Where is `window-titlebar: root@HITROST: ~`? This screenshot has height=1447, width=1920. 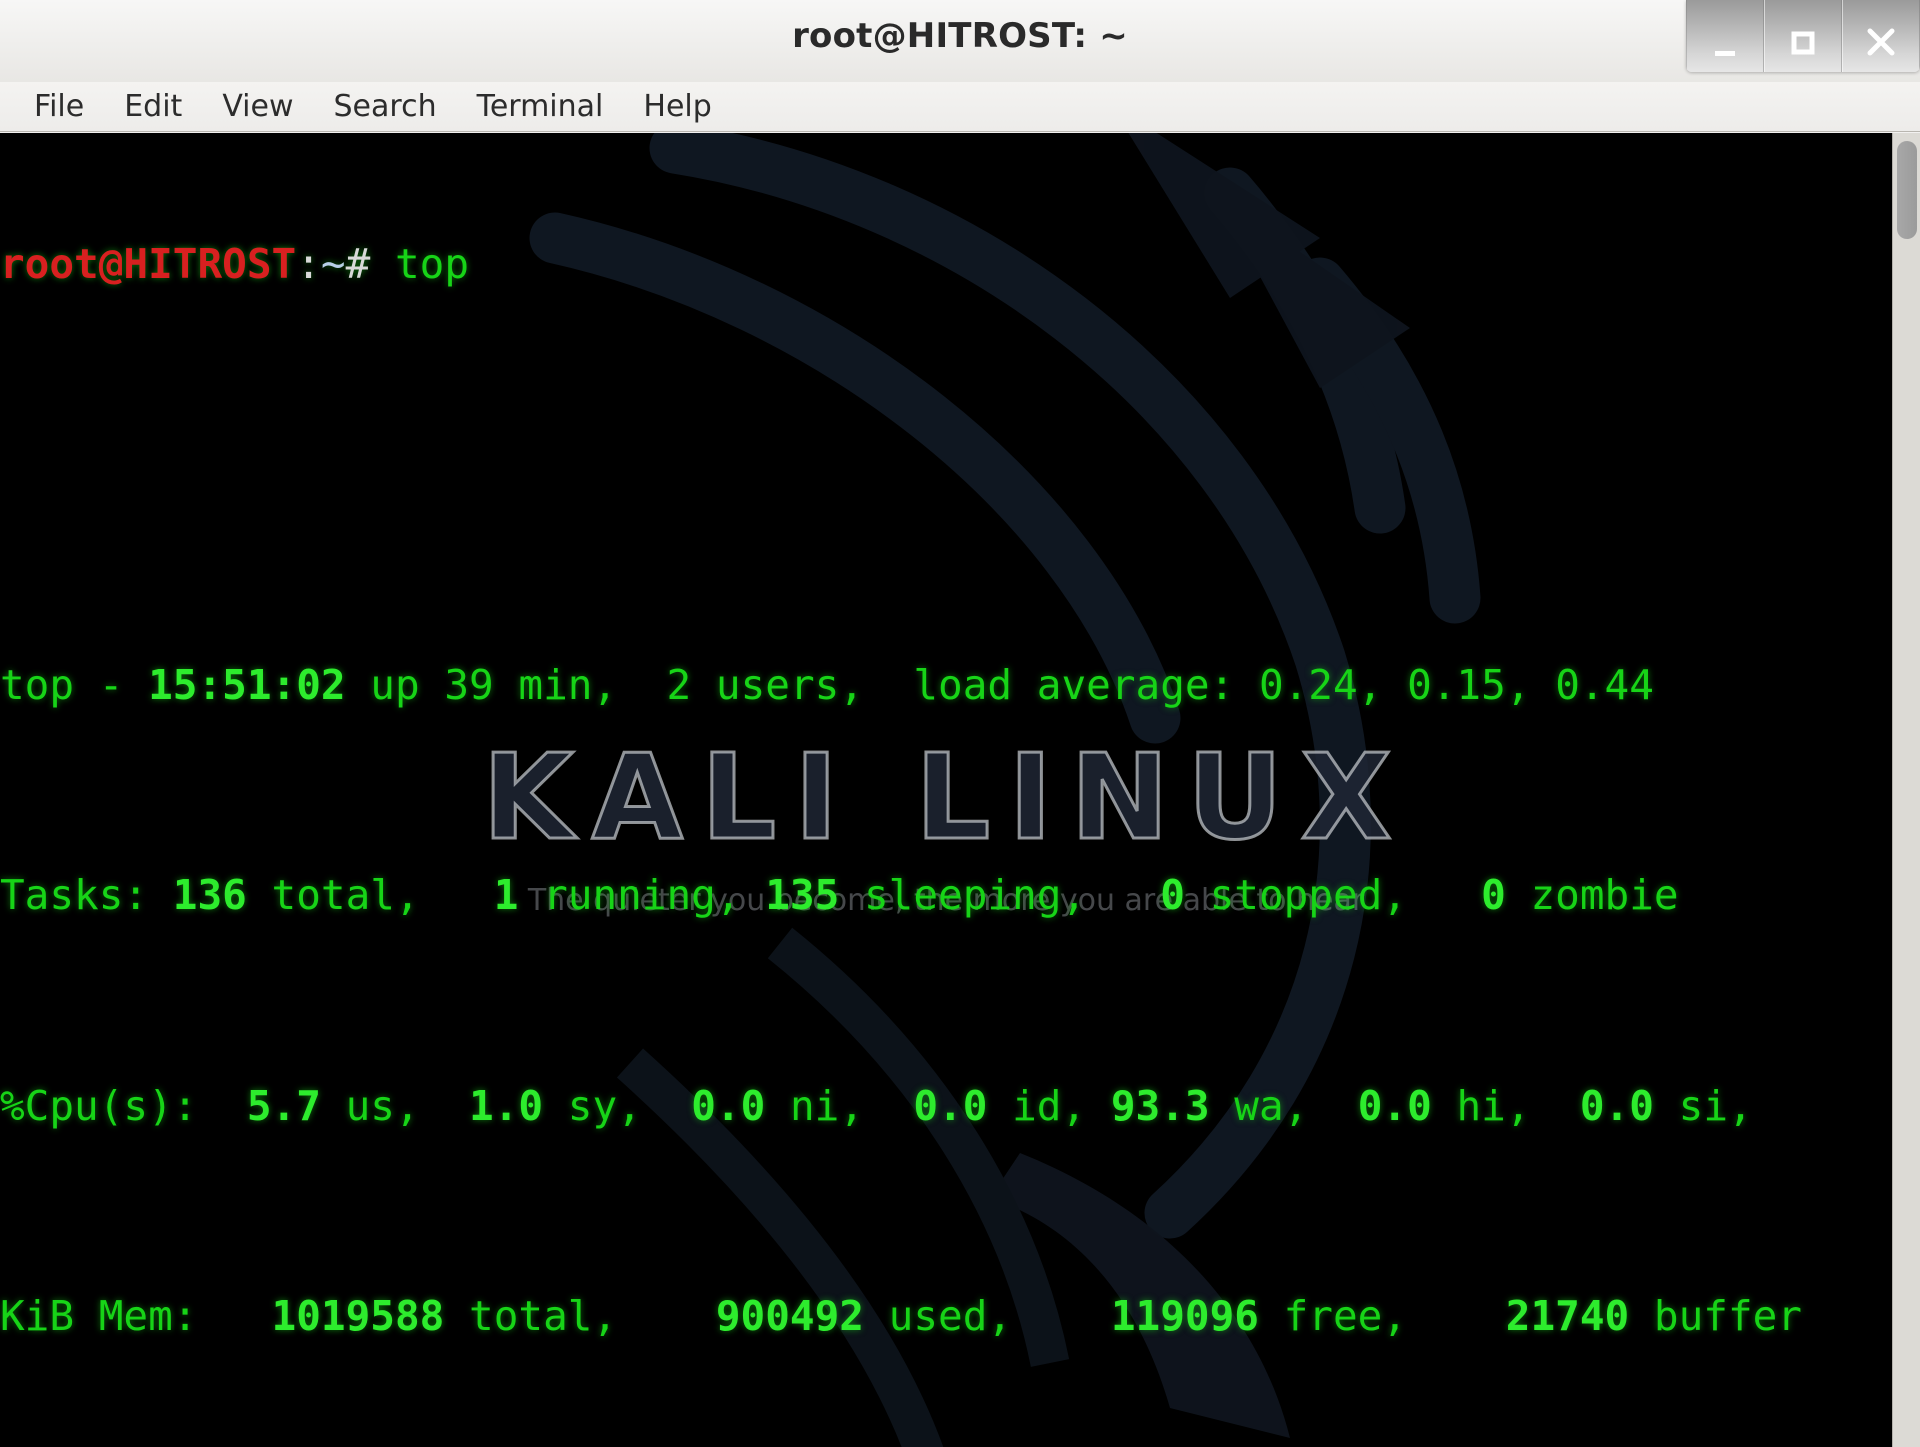
window-titlebar: root@HITROST: ~ is located at coordinates (960, 41).